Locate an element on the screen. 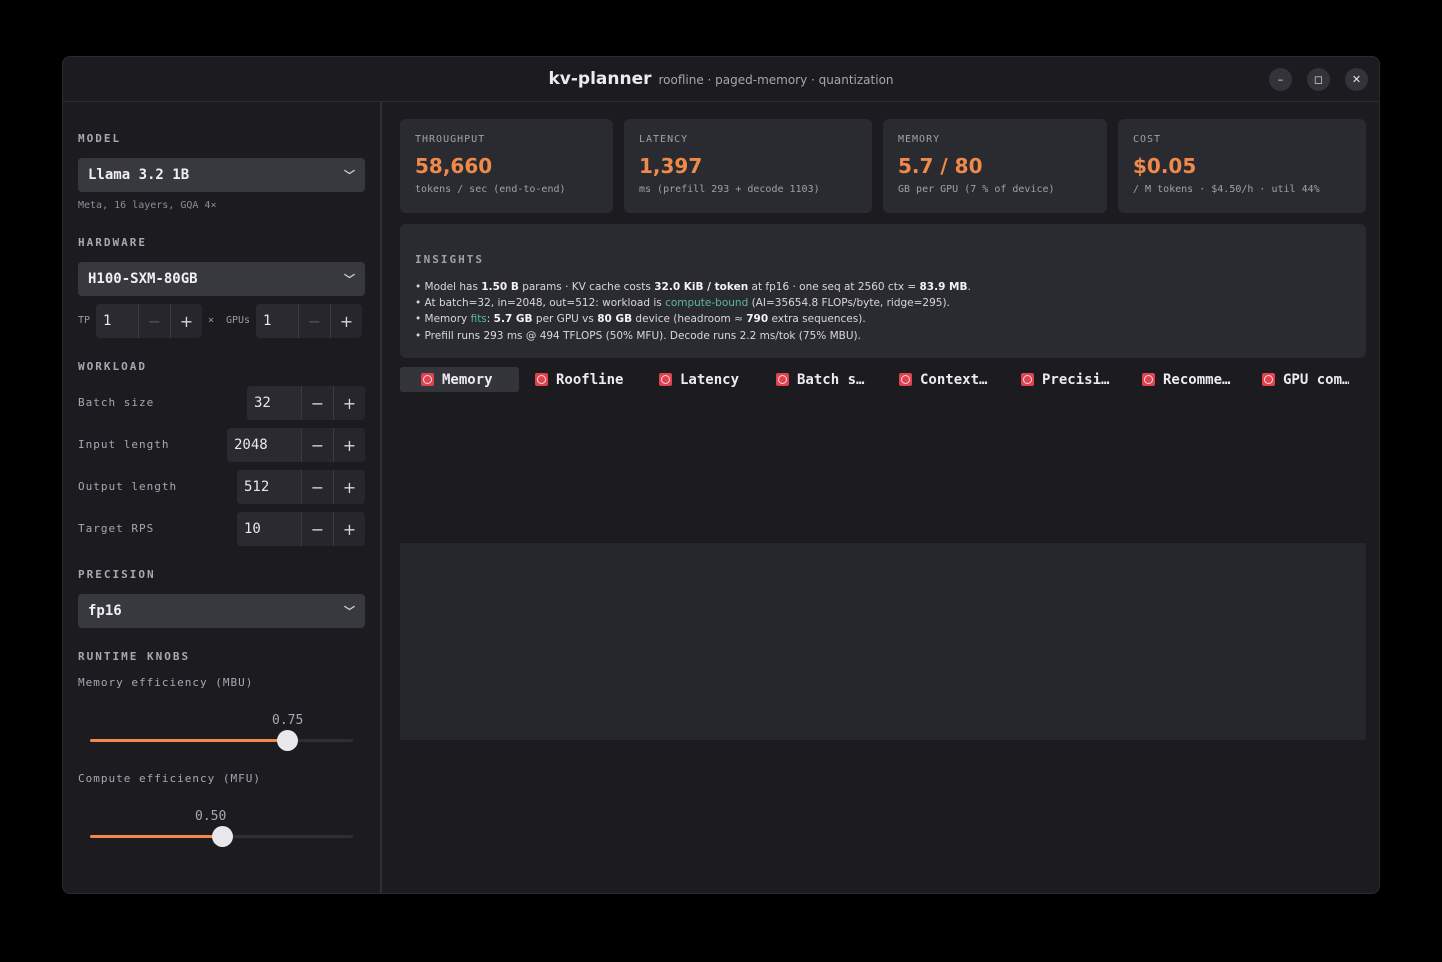 The width and height of the screenshot is (1442, 962). model-section-label: MODEL is located at coordinates (100, 138).